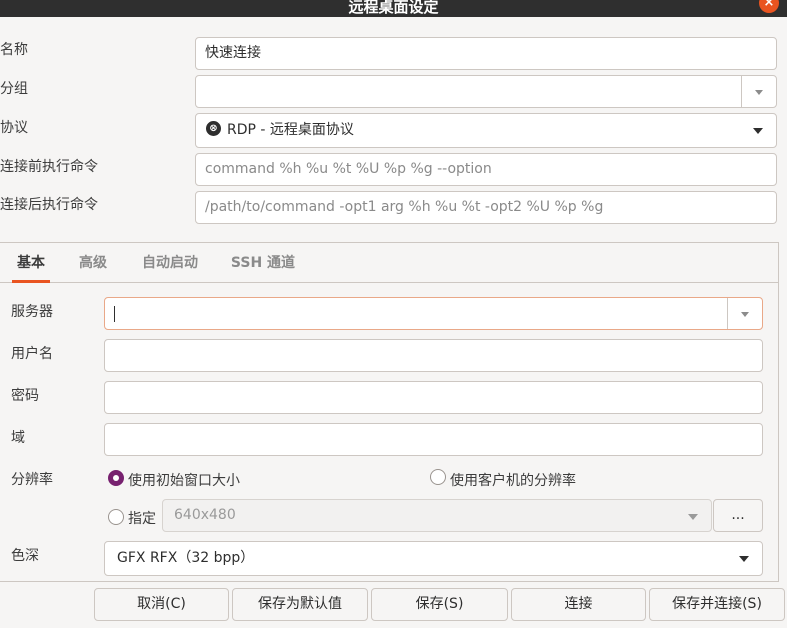 This screenshot has width=787, height=628. What do you see at coordinates (486, 169) in the screenshot?
I see `pre-command-field: command %h %u %t %U %p %g --option` at bounding box center [486, 169].